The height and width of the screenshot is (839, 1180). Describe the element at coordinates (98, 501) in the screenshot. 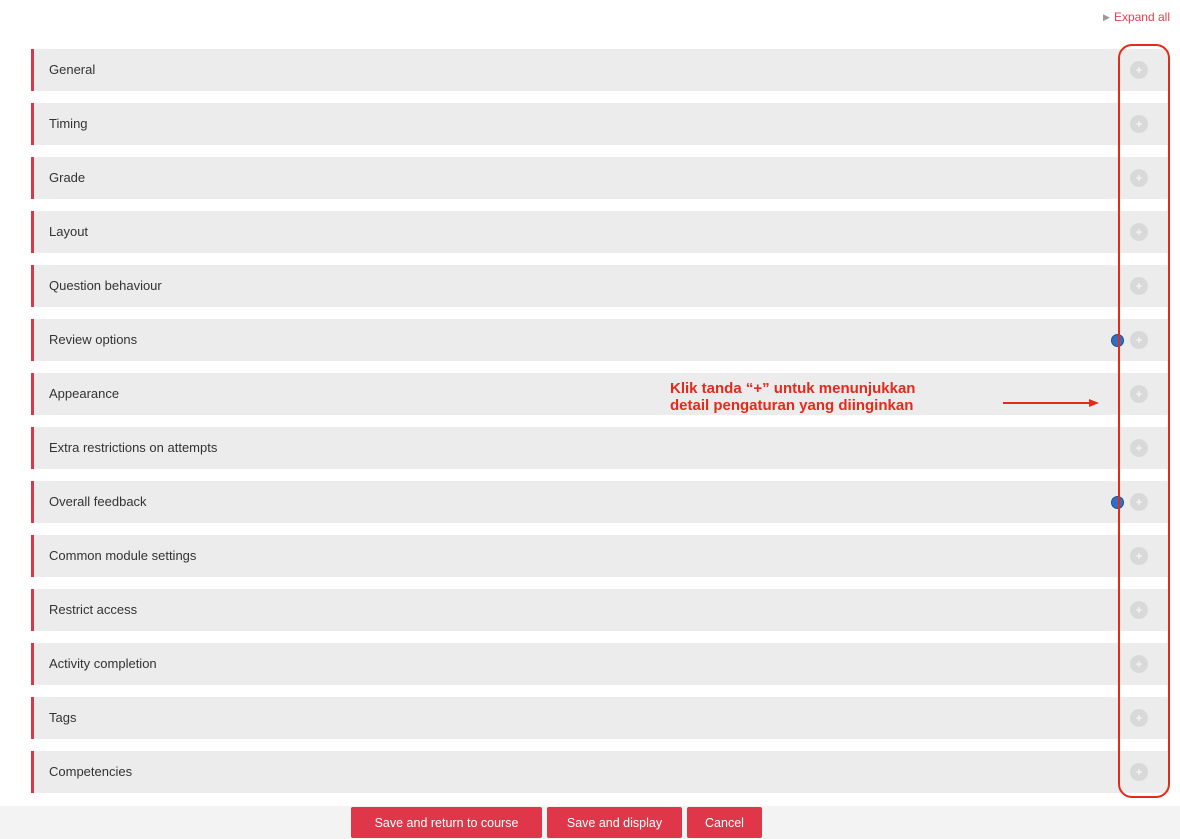

I see `section-label: Overall feedback` at that location.